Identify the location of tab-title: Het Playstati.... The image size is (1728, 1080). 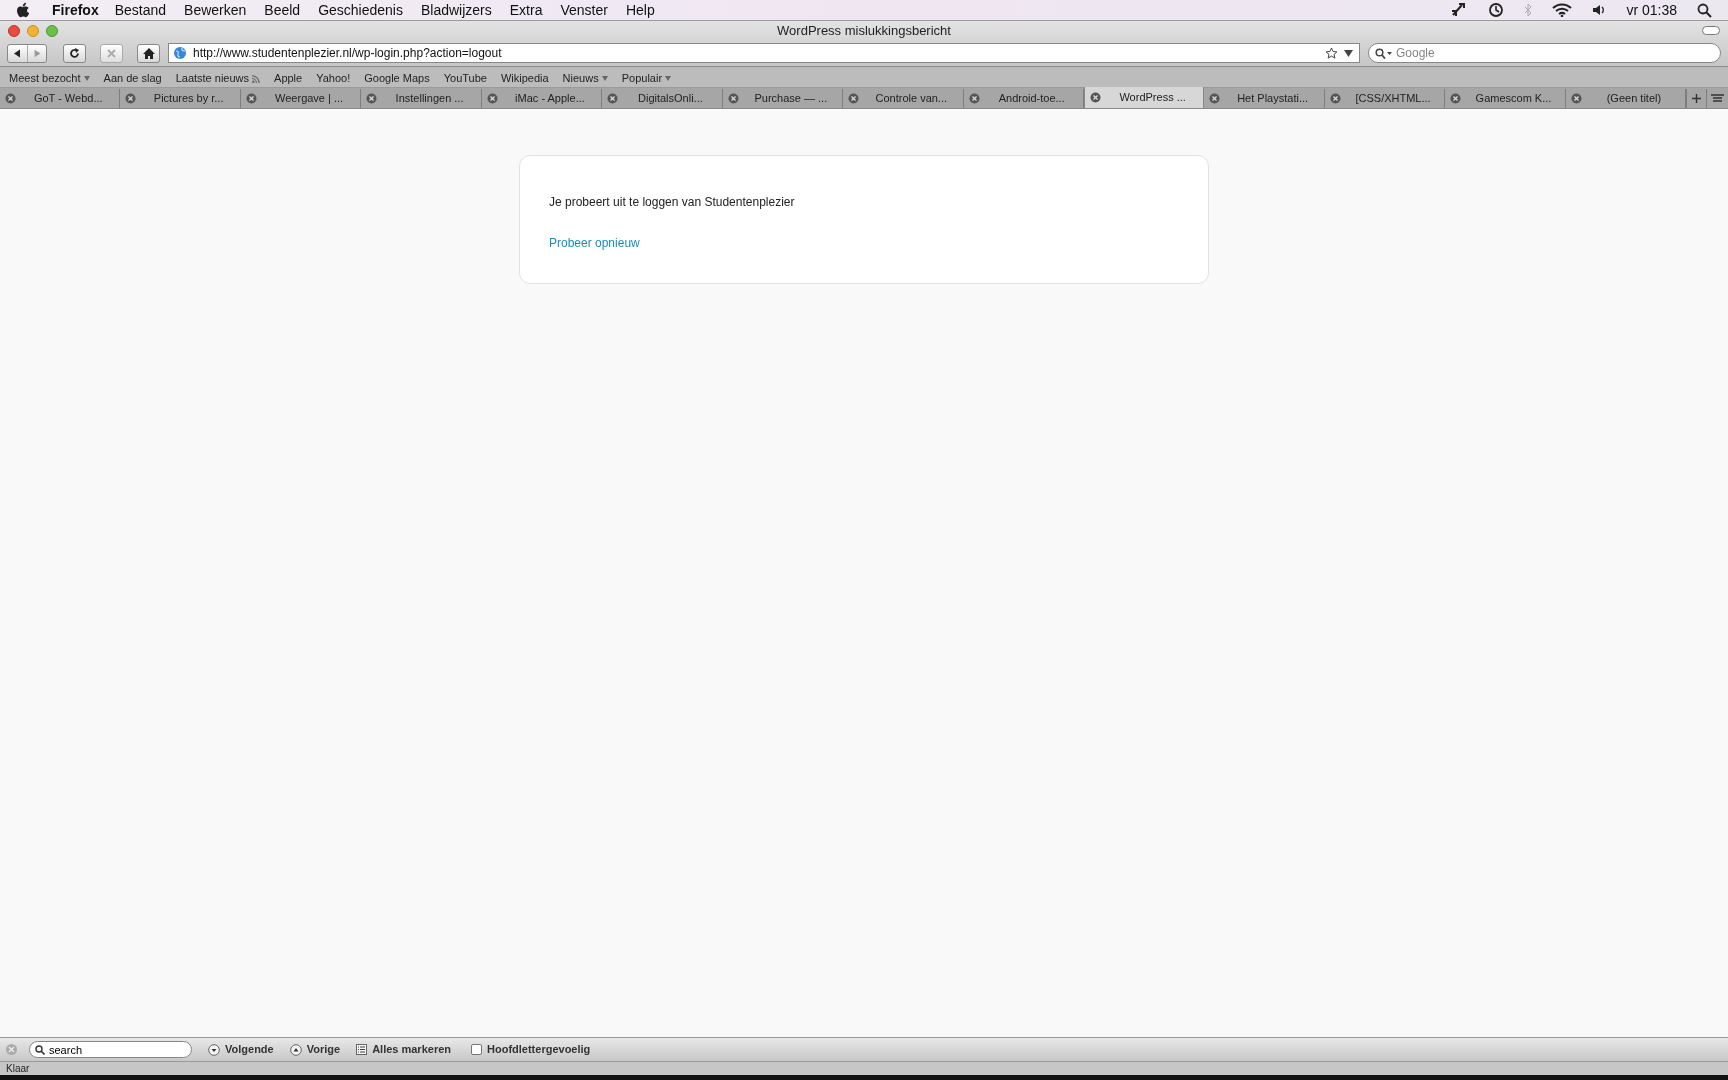
(1273, 99).